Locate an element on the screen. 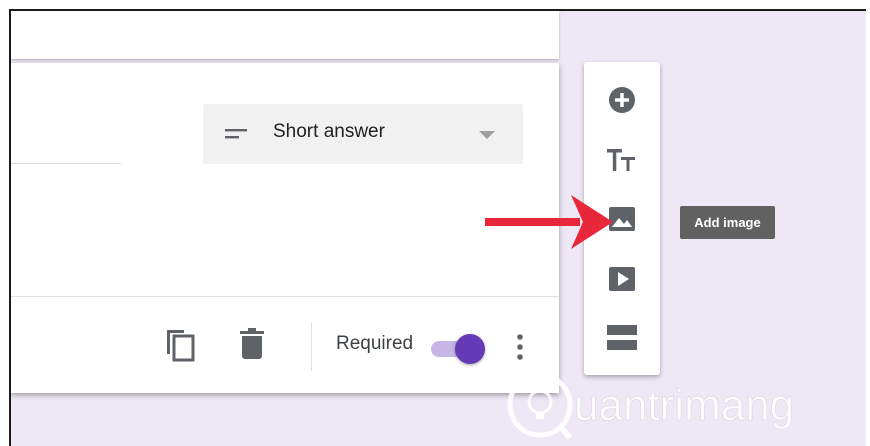  watermark-logo: uantrimang is located at coordinates (650, 406).